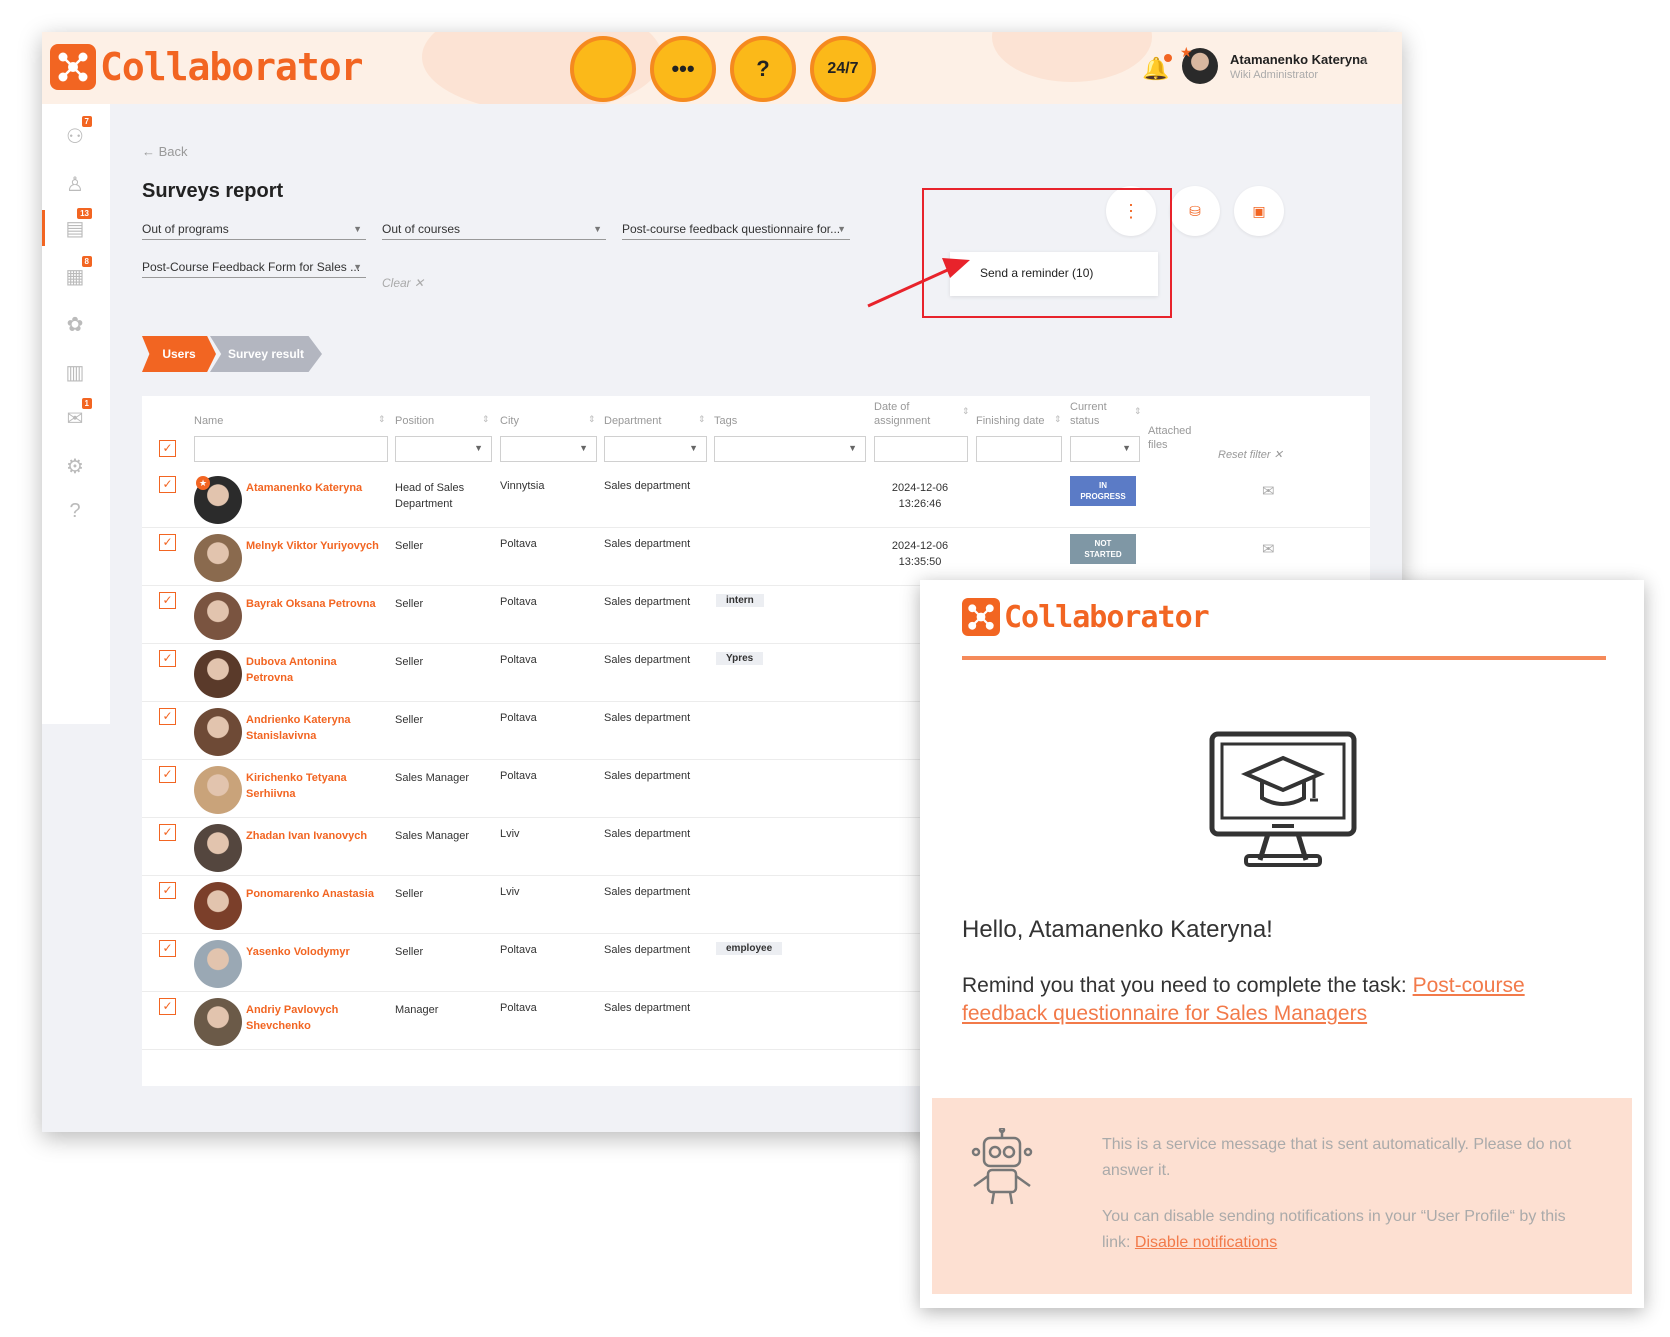  What do you see at coordinates (443, 449) in the screenshot?
I see `position-filter-select: ▼` at bounding box center [443, 449].